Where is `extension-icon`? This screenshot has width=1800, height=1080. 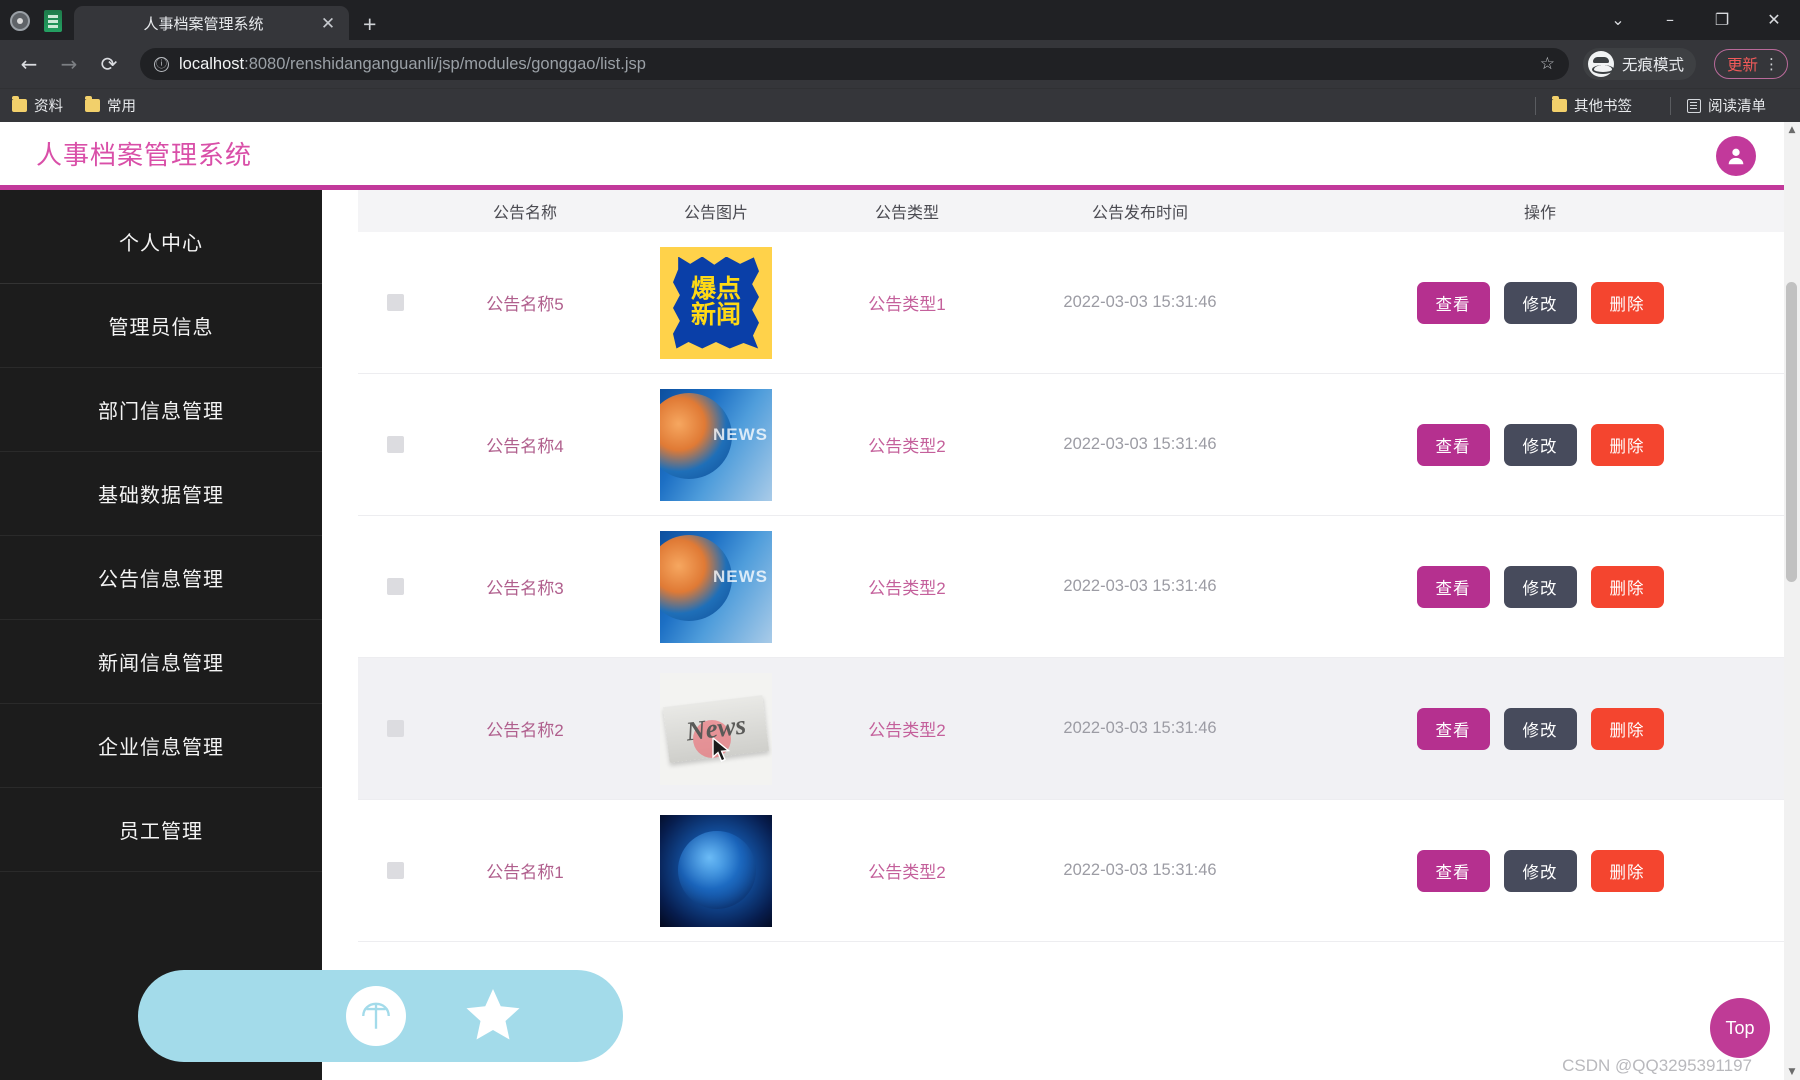
extension-icon is located at coordinates (53, 21).